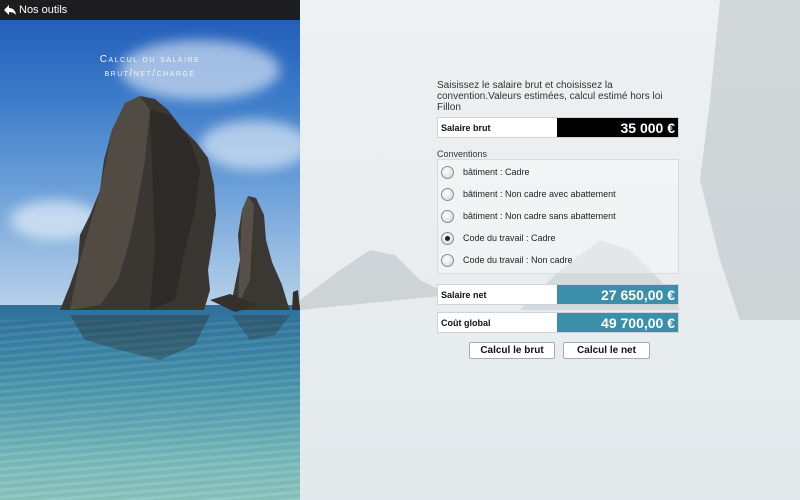 Image resolution: width=800 pixels, height=500 pixels. I want to click on cout-global-value: 49 700,00 €, so click(617, 322).